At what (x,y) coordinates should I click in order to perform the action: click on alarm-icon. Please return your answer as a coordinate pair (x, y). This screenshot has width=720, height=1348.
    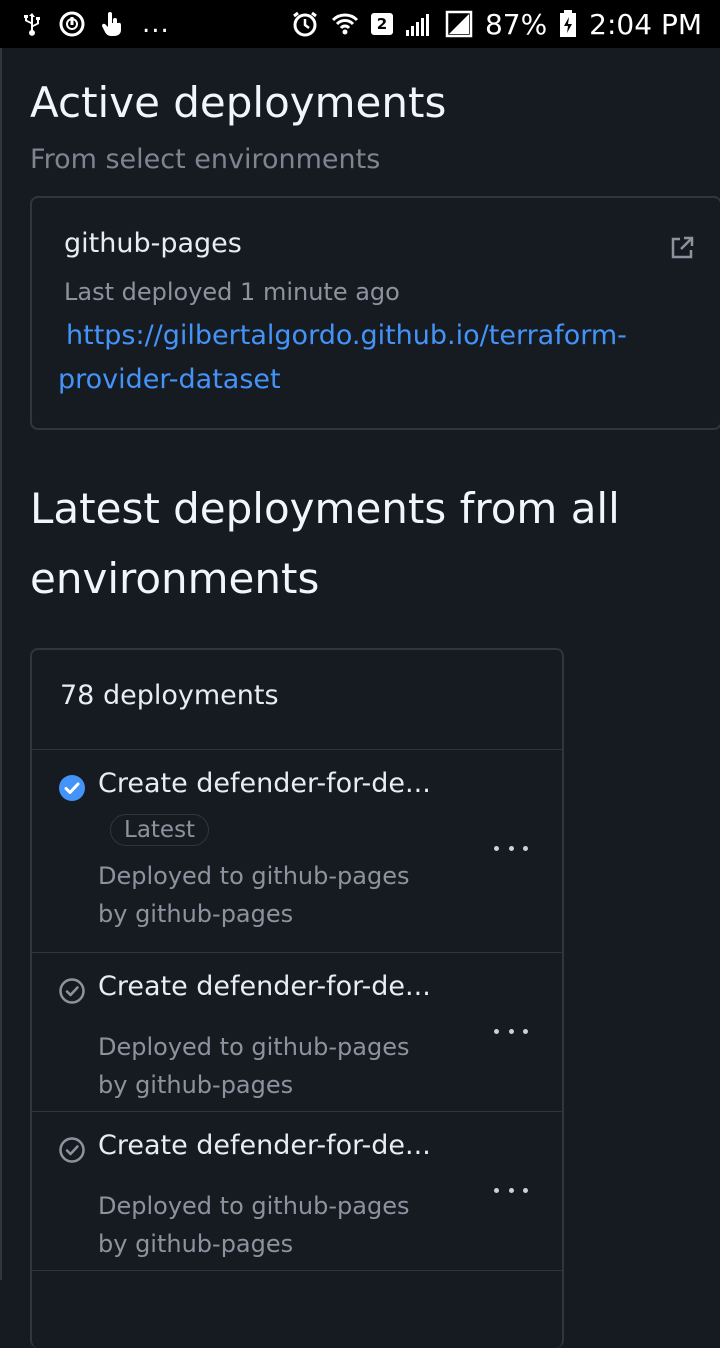
    Looking at the image, I should click on (305, 24).